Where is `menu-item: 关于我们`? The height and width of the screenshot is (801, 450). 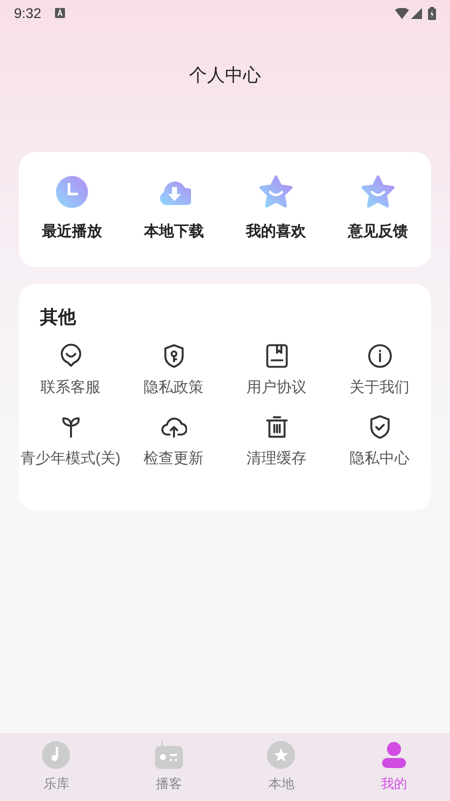 menu-item: 关于我们 is located at coordinates (380, 371).